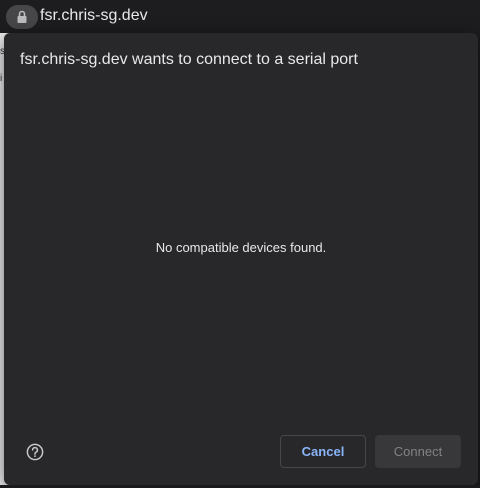  Describe the element at coordinates (323, 451) in the screenshot. I see `cancel-button: Cancel` at that location.